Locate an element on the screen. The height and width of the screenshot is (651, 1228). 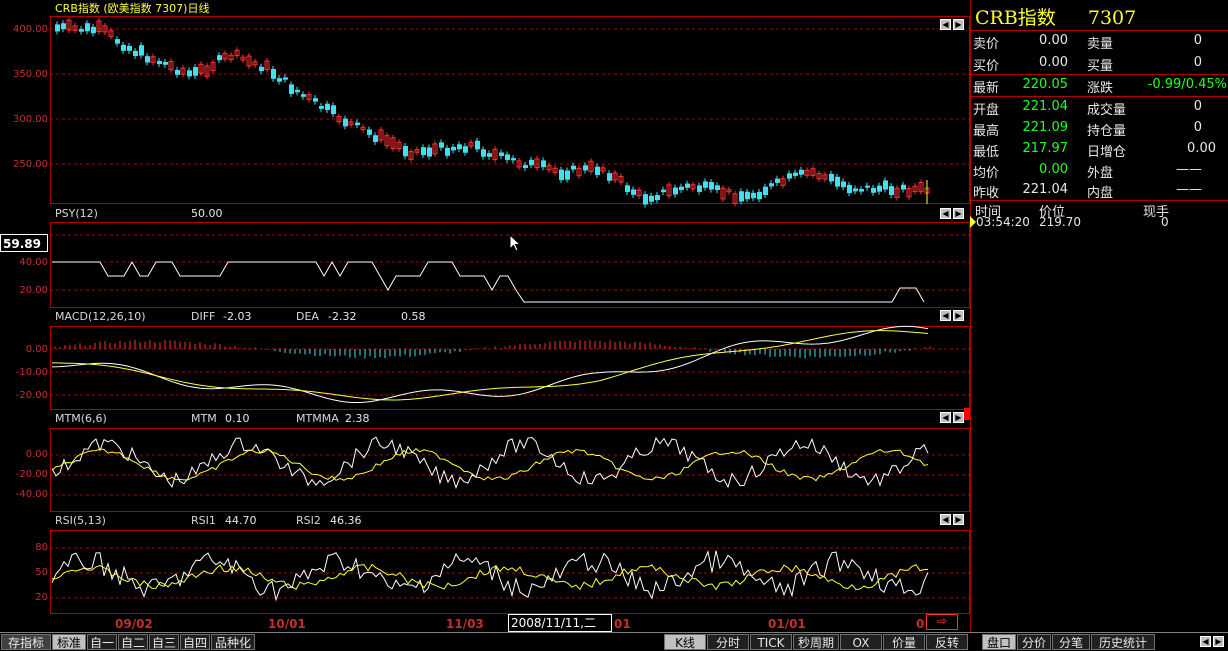
row-label: 卖量 is located at coordinates (1100, 44).